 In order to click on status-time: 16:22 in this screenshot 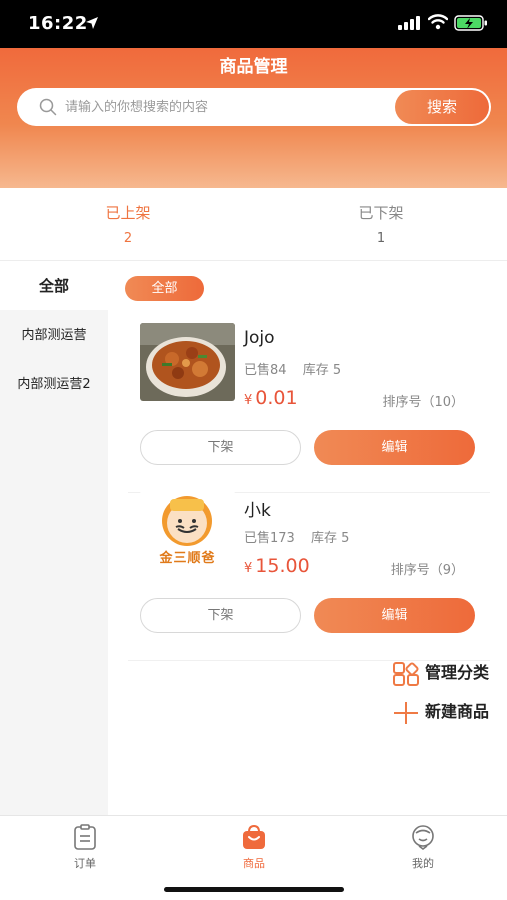, I will do `click(58, 23)`.